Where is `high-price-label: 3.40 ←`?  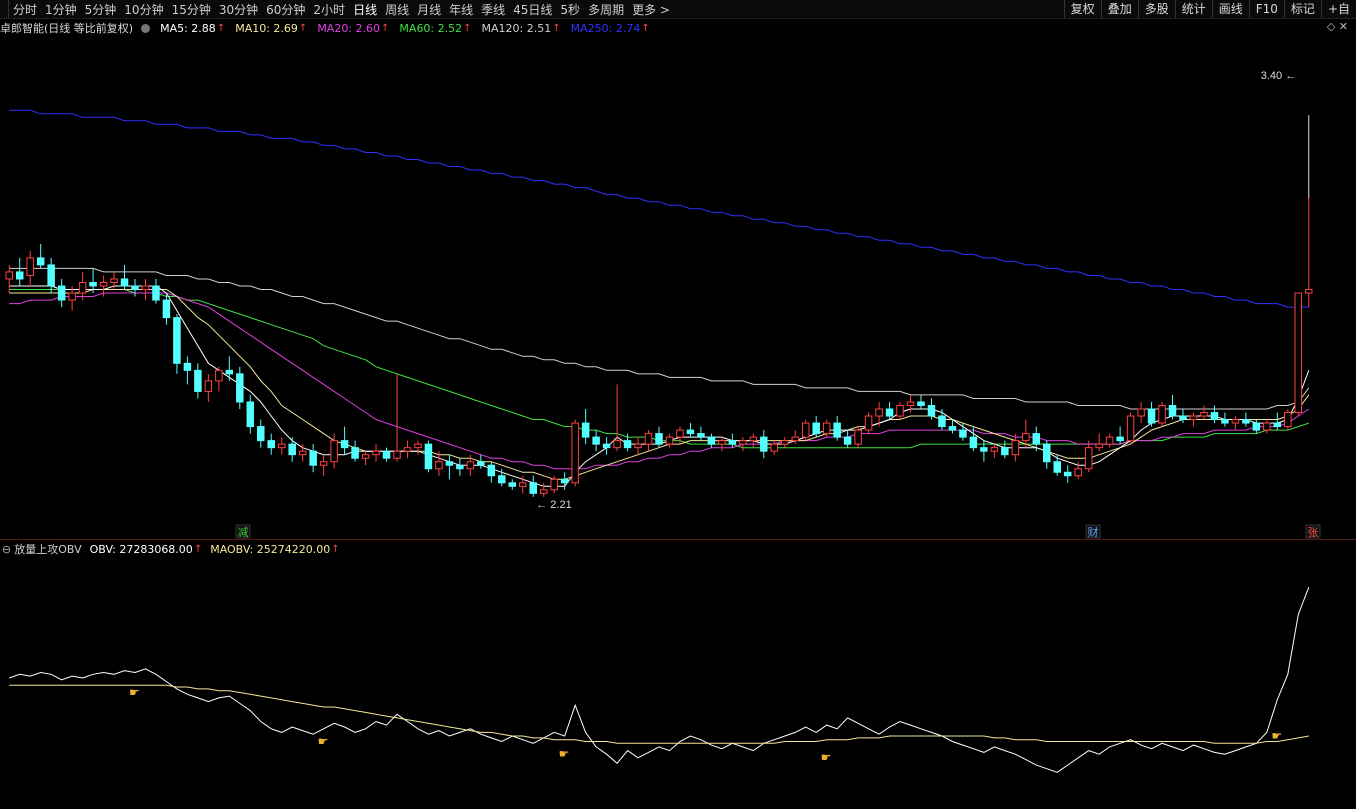 high-price-label: 3.40 ← is located at coordinates (1278, 76).